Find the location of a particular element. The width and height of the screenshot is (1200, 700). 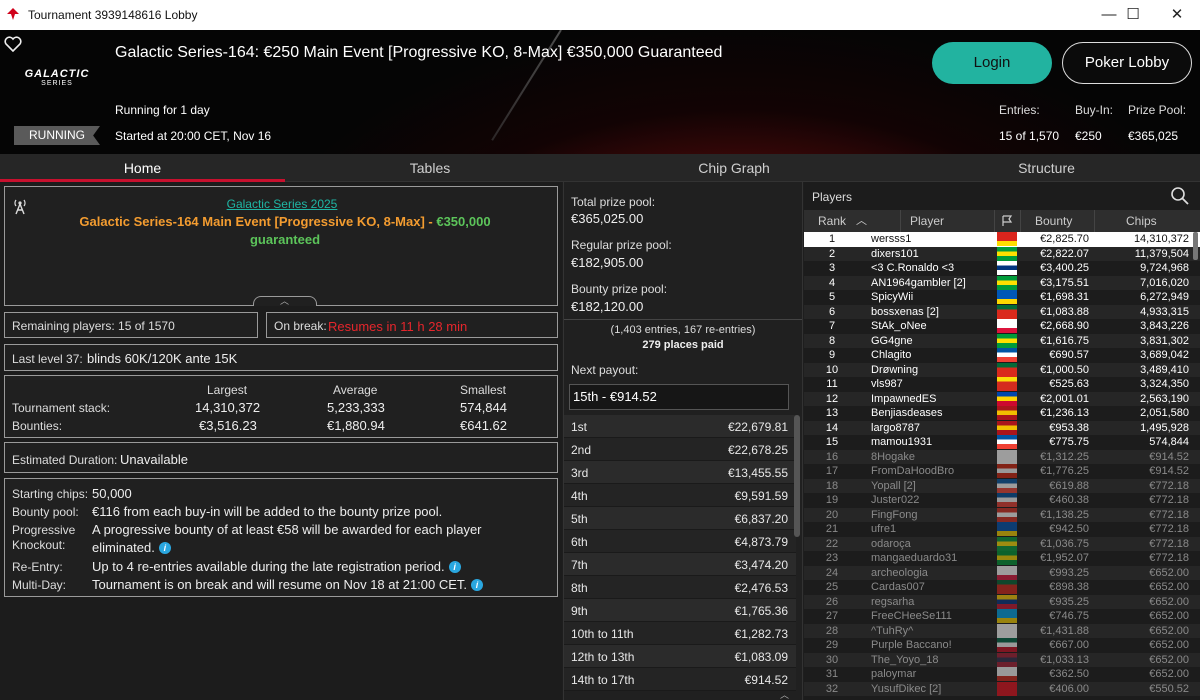

player-row: 14 largo8787 €953.38 1,495,928 is located at coordinates (1002, 427).